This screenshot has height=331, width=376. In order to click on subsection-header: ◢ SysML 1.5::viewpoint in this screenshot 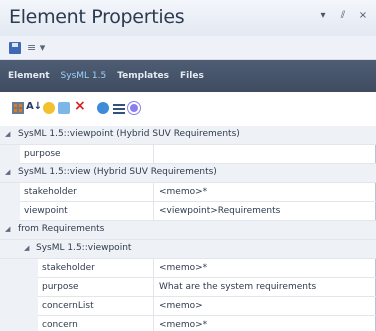, I will do `click(188, 249)`.